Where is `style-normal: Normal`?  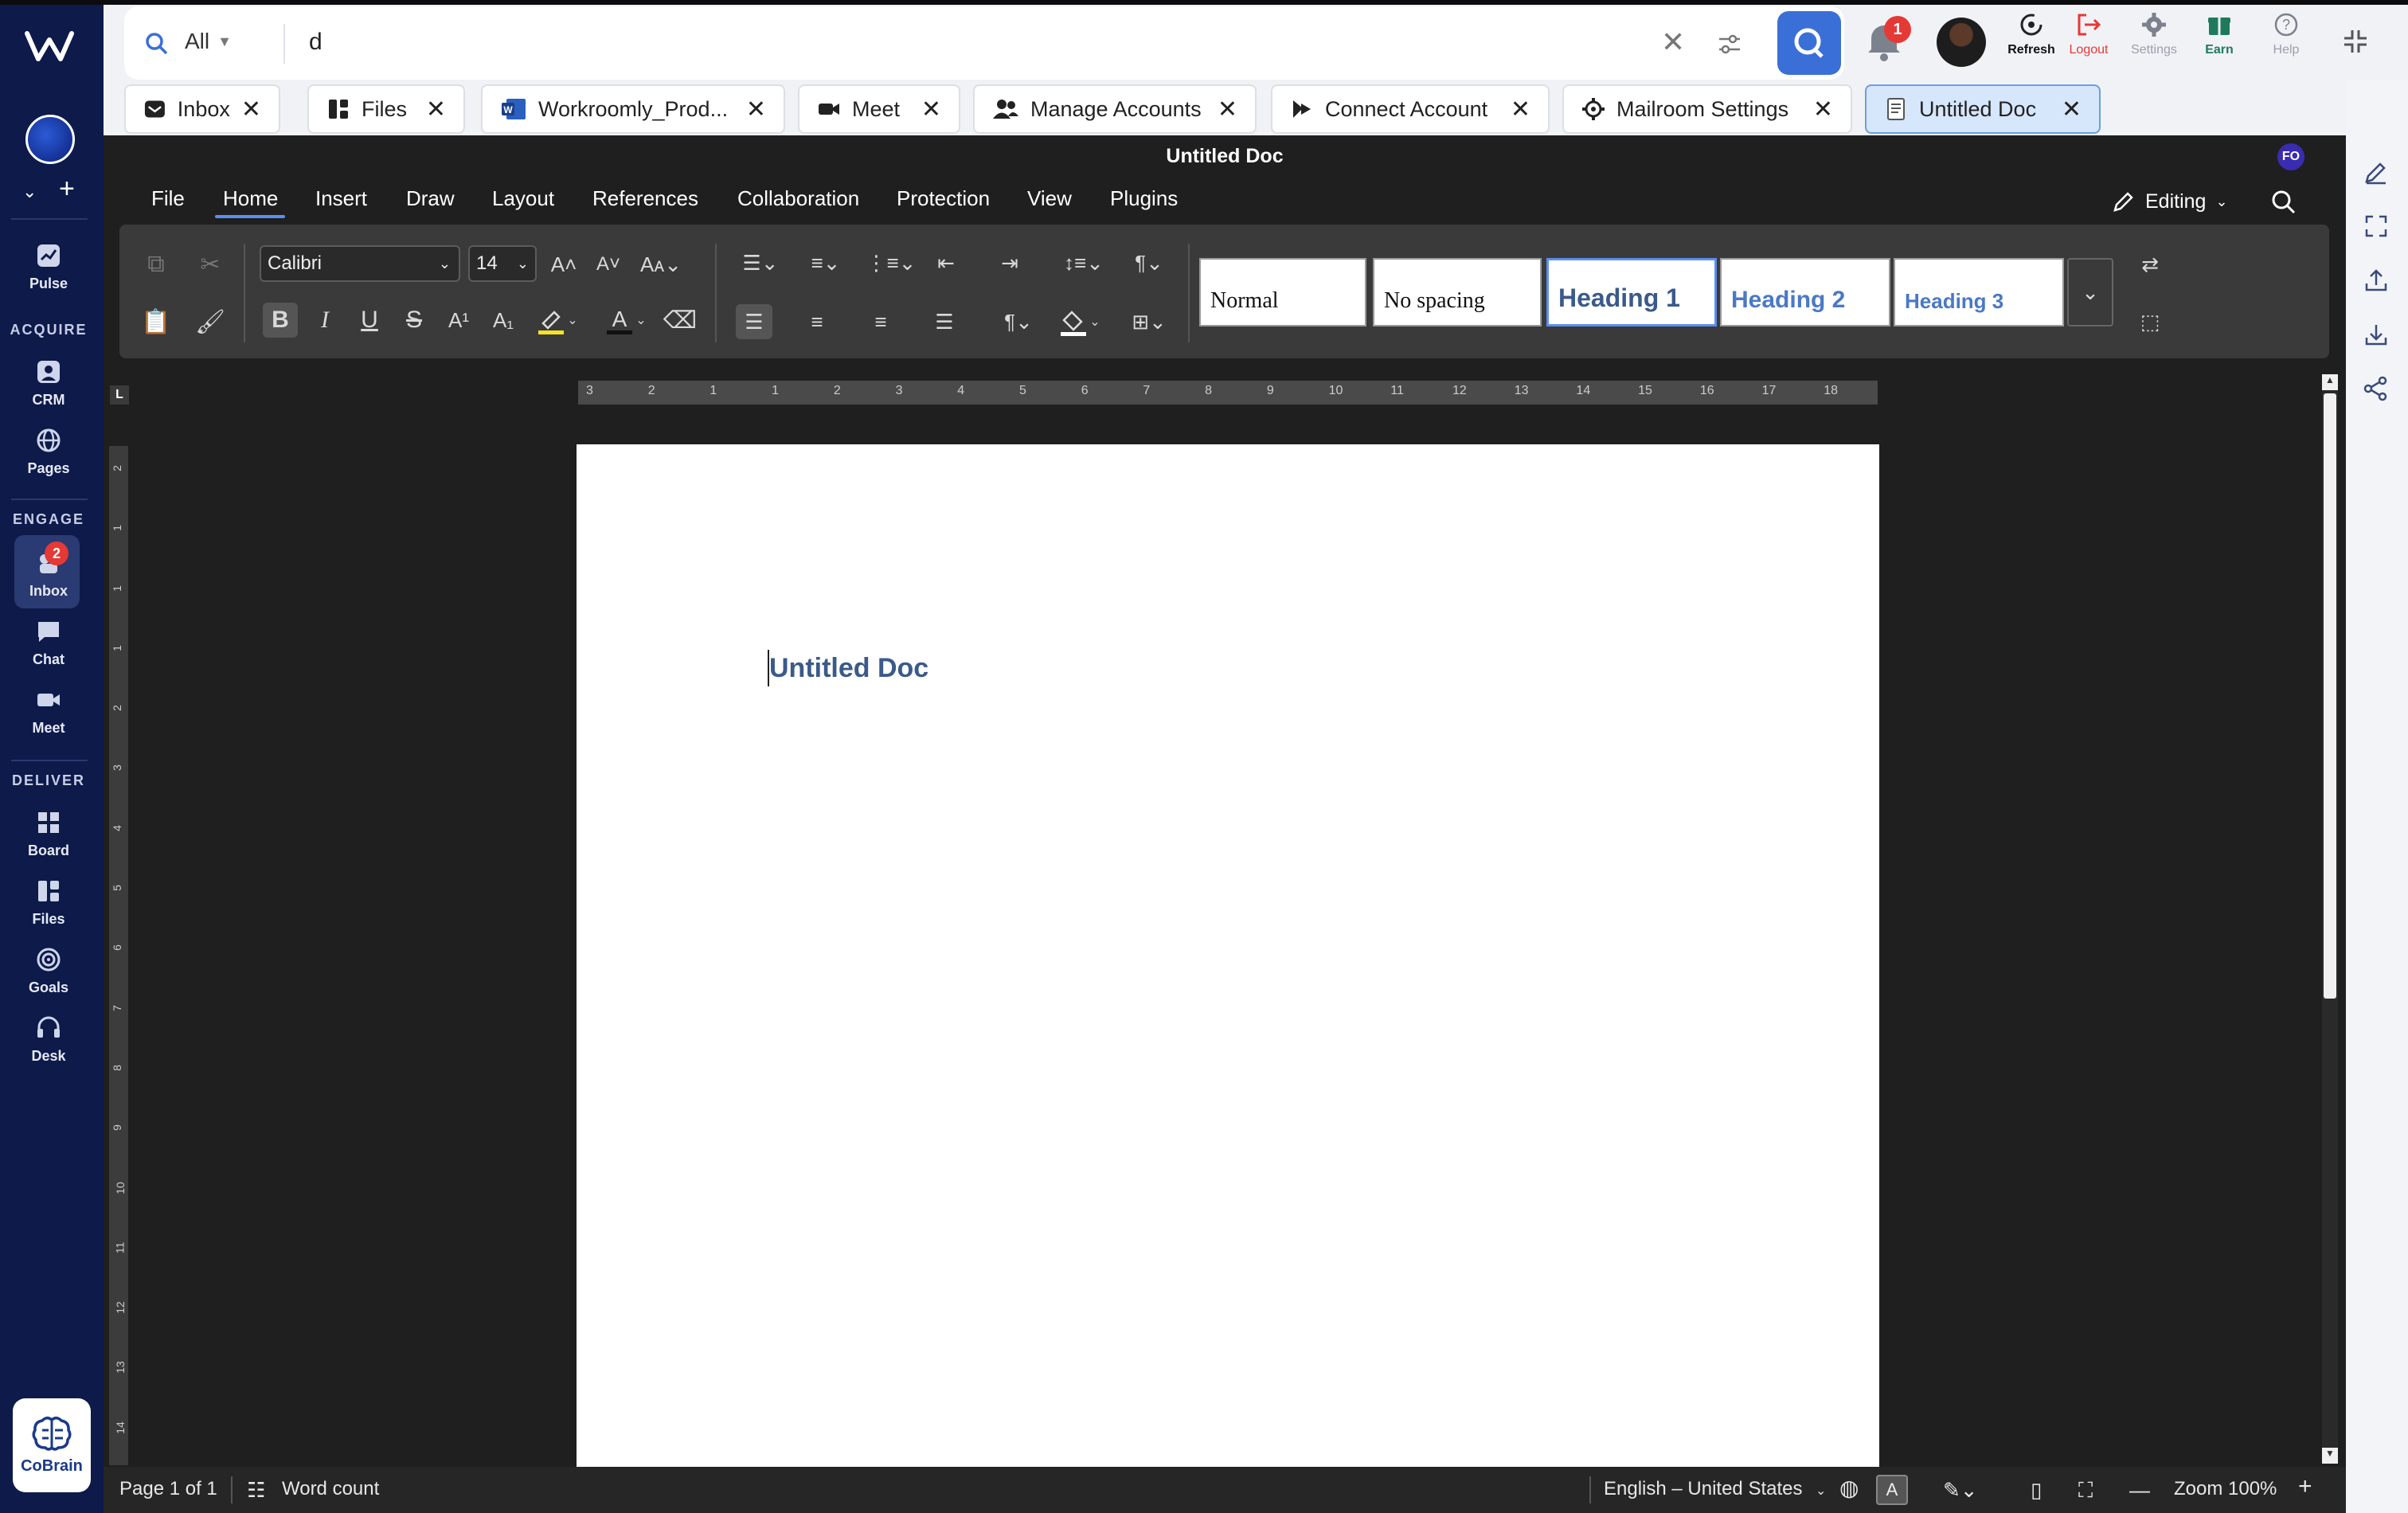
style-normal: Normal is located at coordinates (1282, 292).